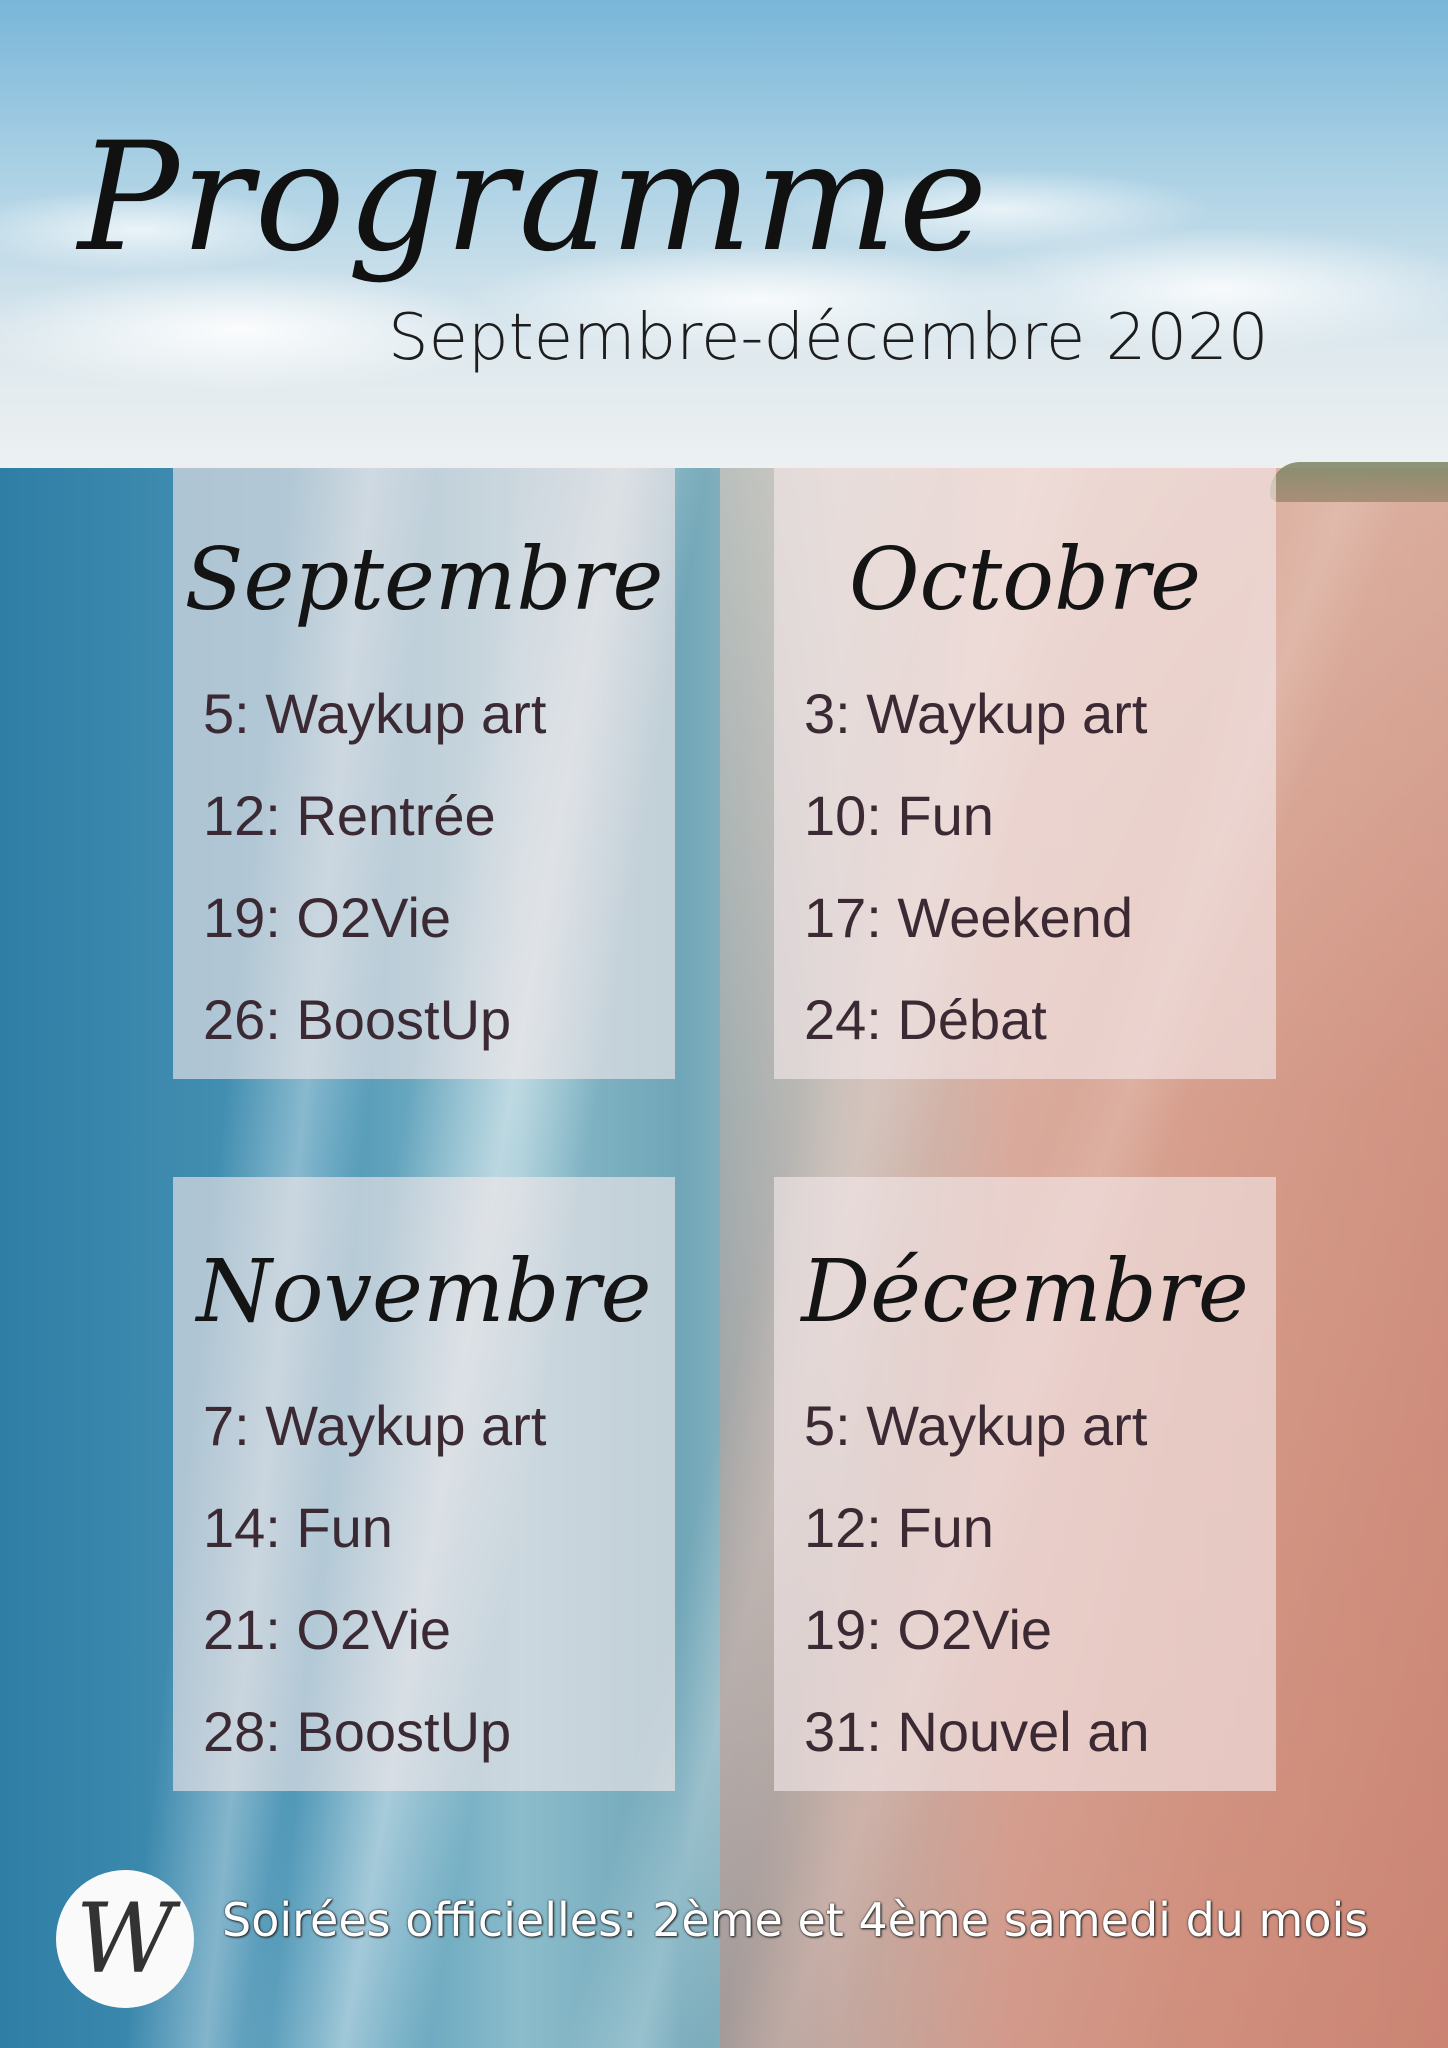 Image resolution: width=1448 pixels, height=2048 pixels. Describe the element at coordinates (298, 1527) in the screenshot. I see `event-item: 14: Fun` at that location.